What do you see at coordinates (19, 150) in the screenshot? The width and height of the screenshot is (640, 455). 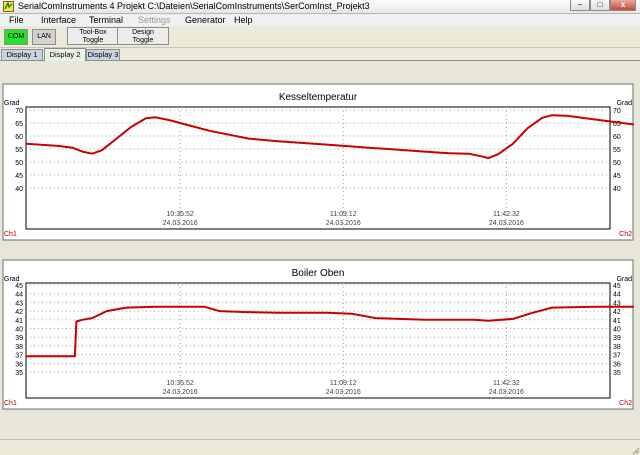 I see `y-tick-label-left: 55` at bounding box center [19, 150].